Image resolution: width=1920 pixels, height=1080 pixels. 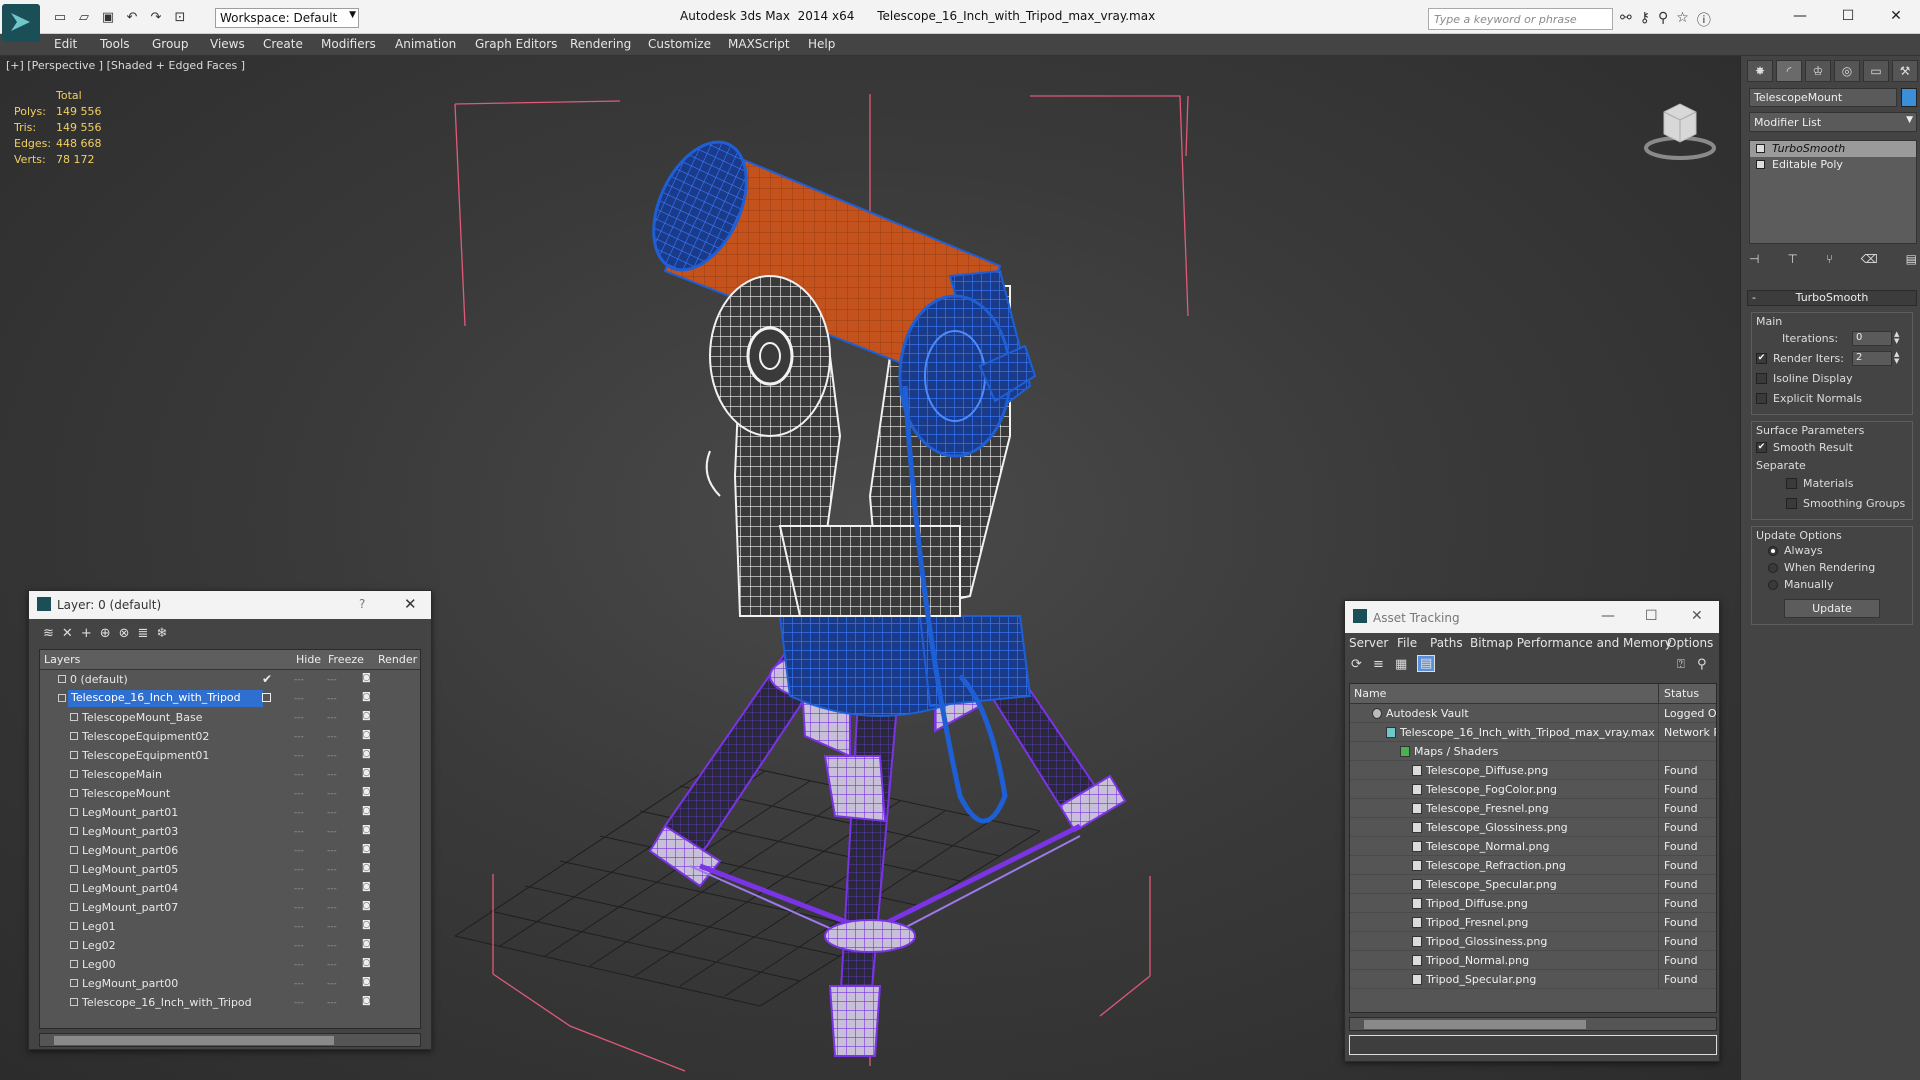 I want to click on layer-row: TelescopeMain --- --- ◙, so click(x=230, y=774).